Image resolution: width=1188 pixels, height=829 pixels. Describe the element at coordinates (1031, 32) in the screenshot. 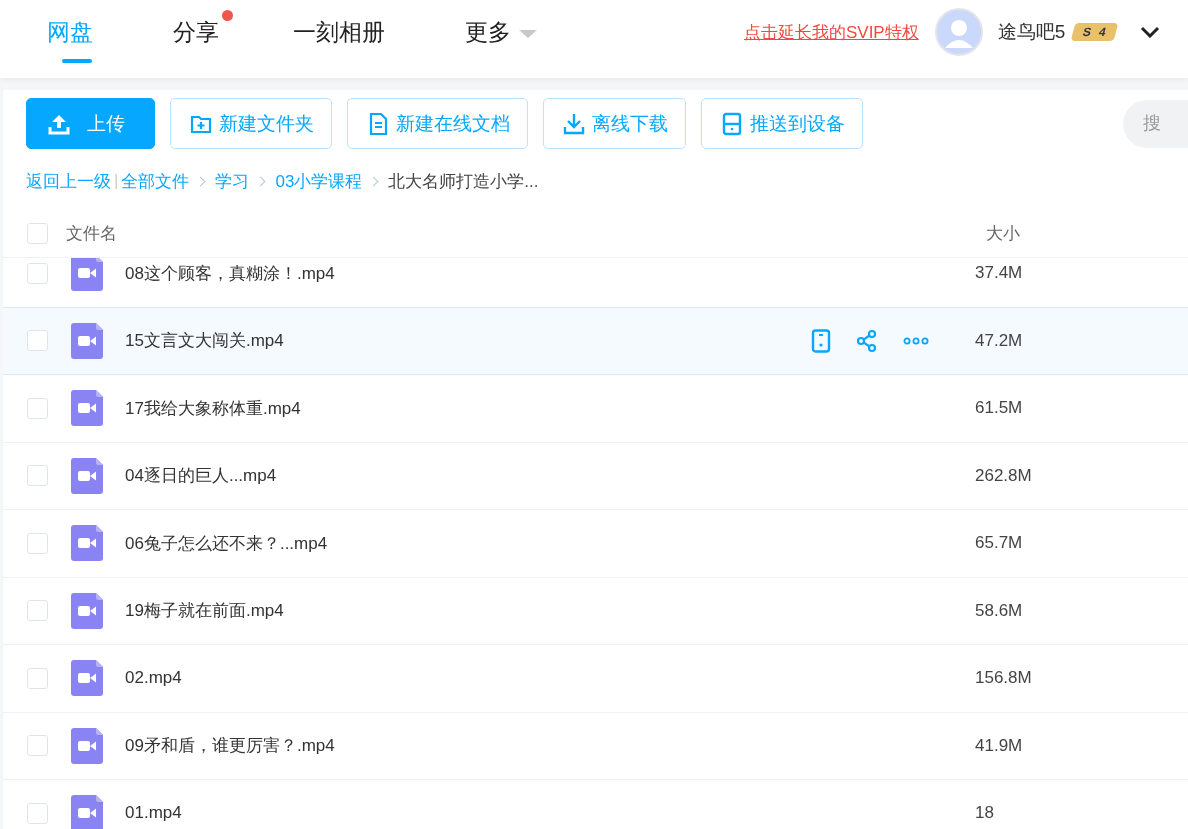

I see `user-name: 途鸟吧5` at that location.